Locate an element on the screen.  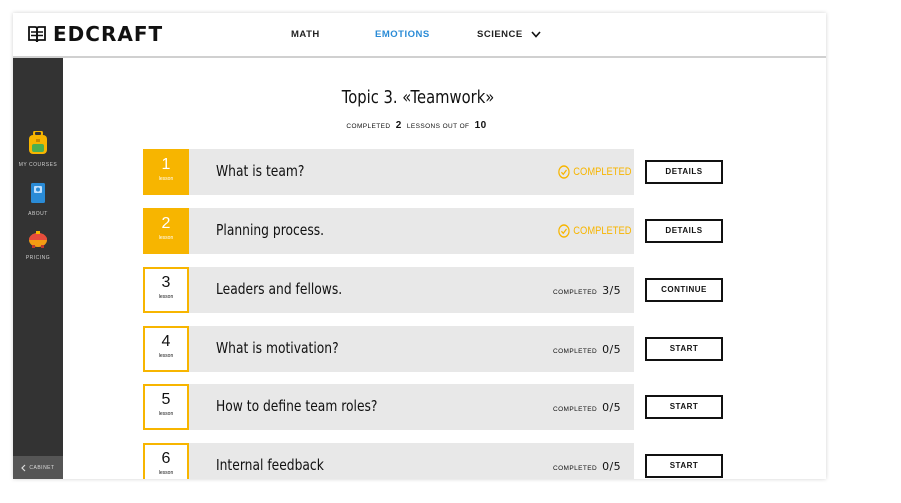
sidebar-item-pricing: PRICING is located at coordinates (38, 245).